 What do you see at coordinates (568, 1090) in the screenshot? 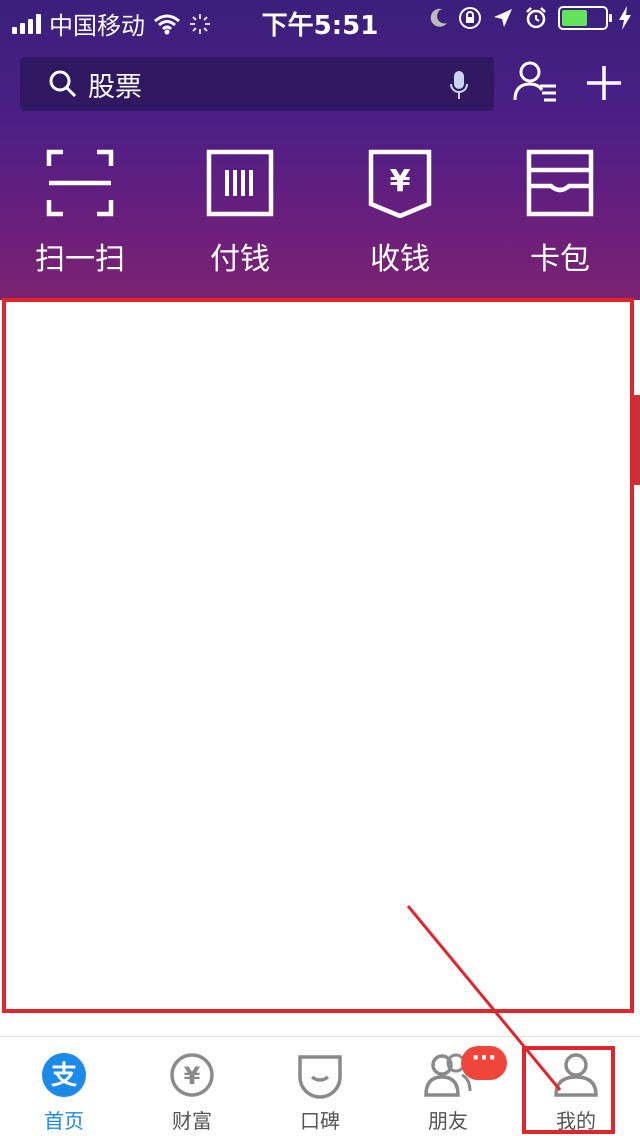
I see `mine-tab-highlight` at bounding box center [568, 1090].